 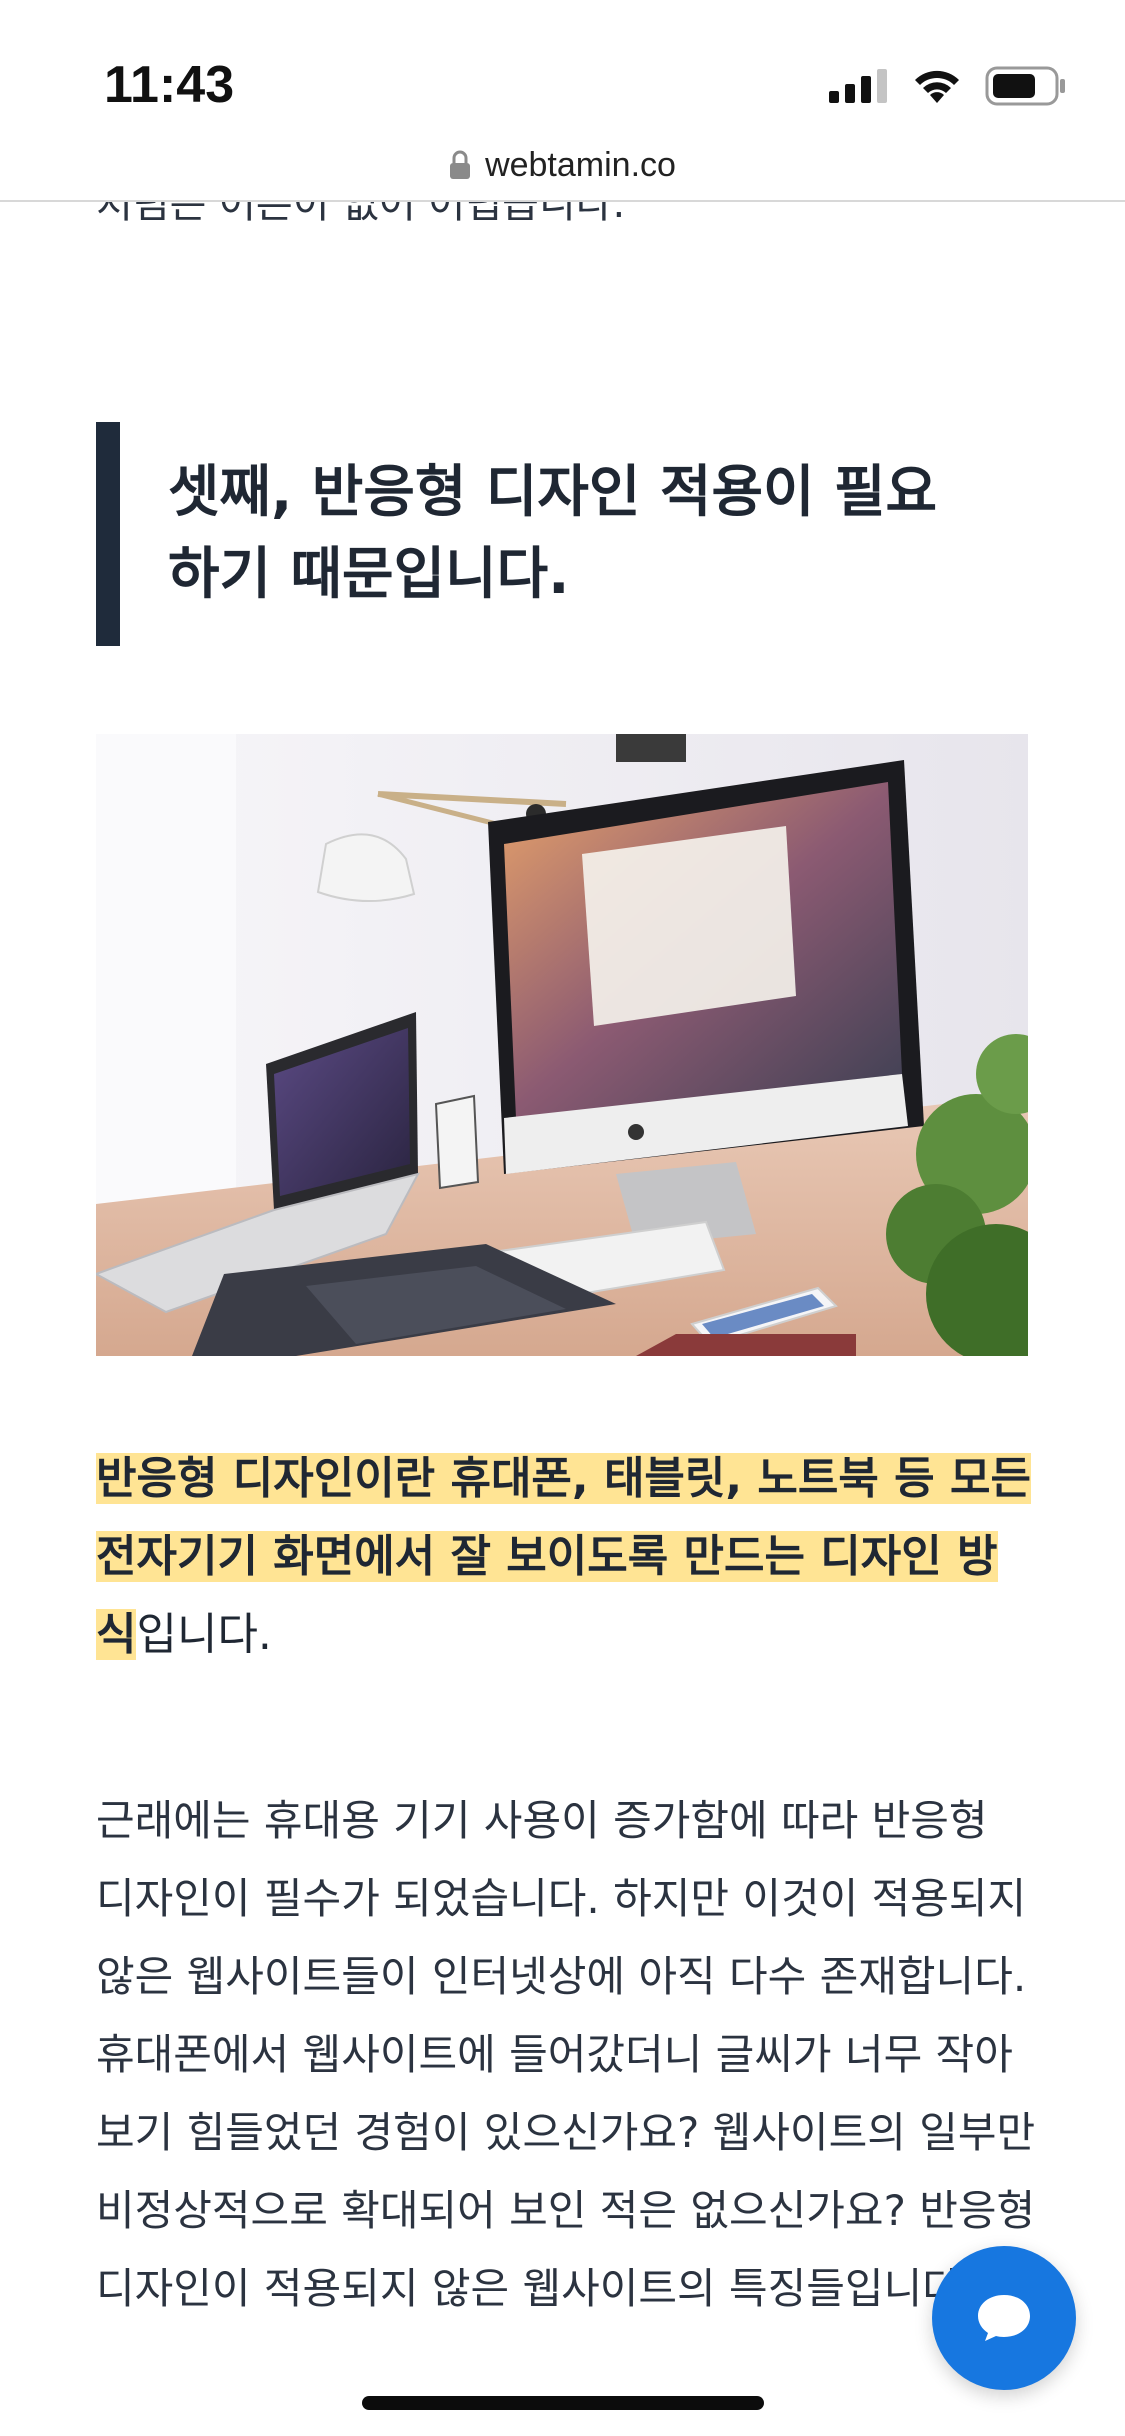 What do you see at coordinates (546, 213) in the screenshot?
I see `cut-off-text: 처럼은 어른이 없어 어렵습니다.` at bounding box center [546, 213].